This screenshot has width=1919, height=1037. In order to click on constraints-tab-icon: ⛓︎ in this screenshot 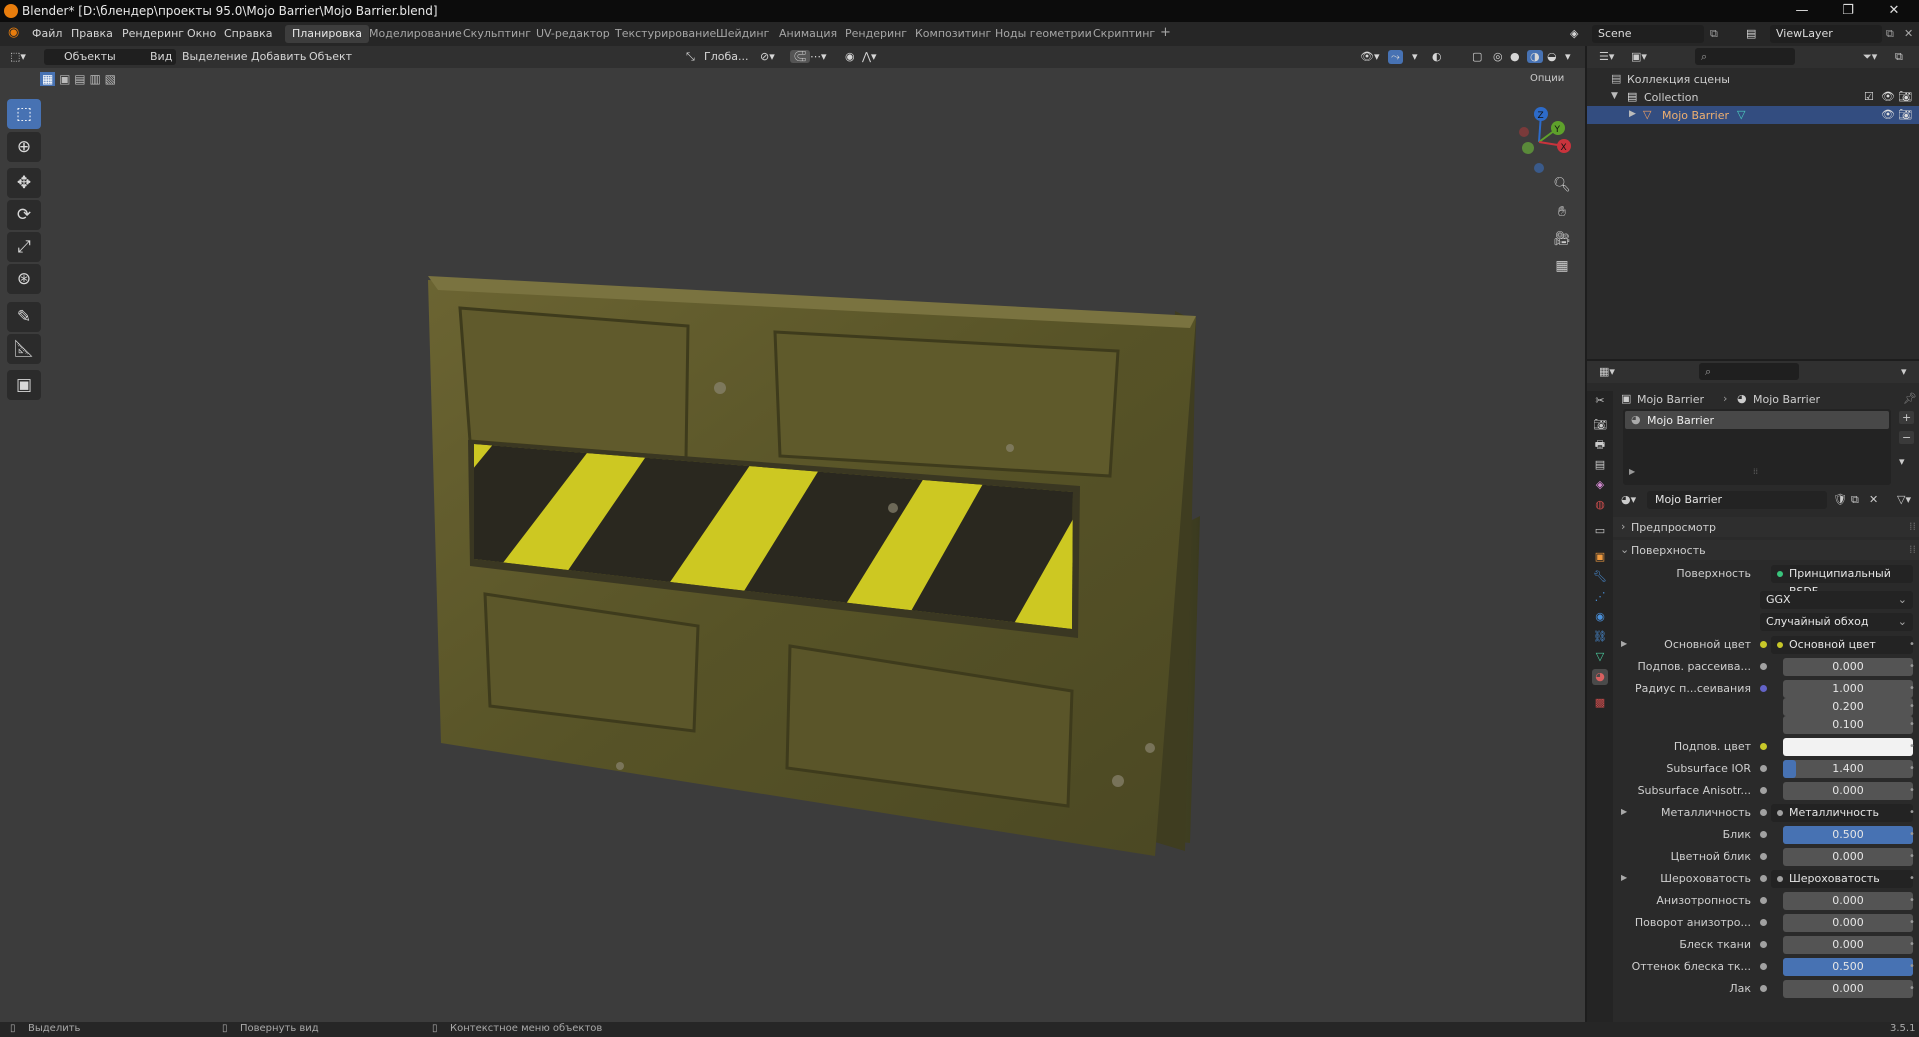, I will do `click(1600, 637)`.